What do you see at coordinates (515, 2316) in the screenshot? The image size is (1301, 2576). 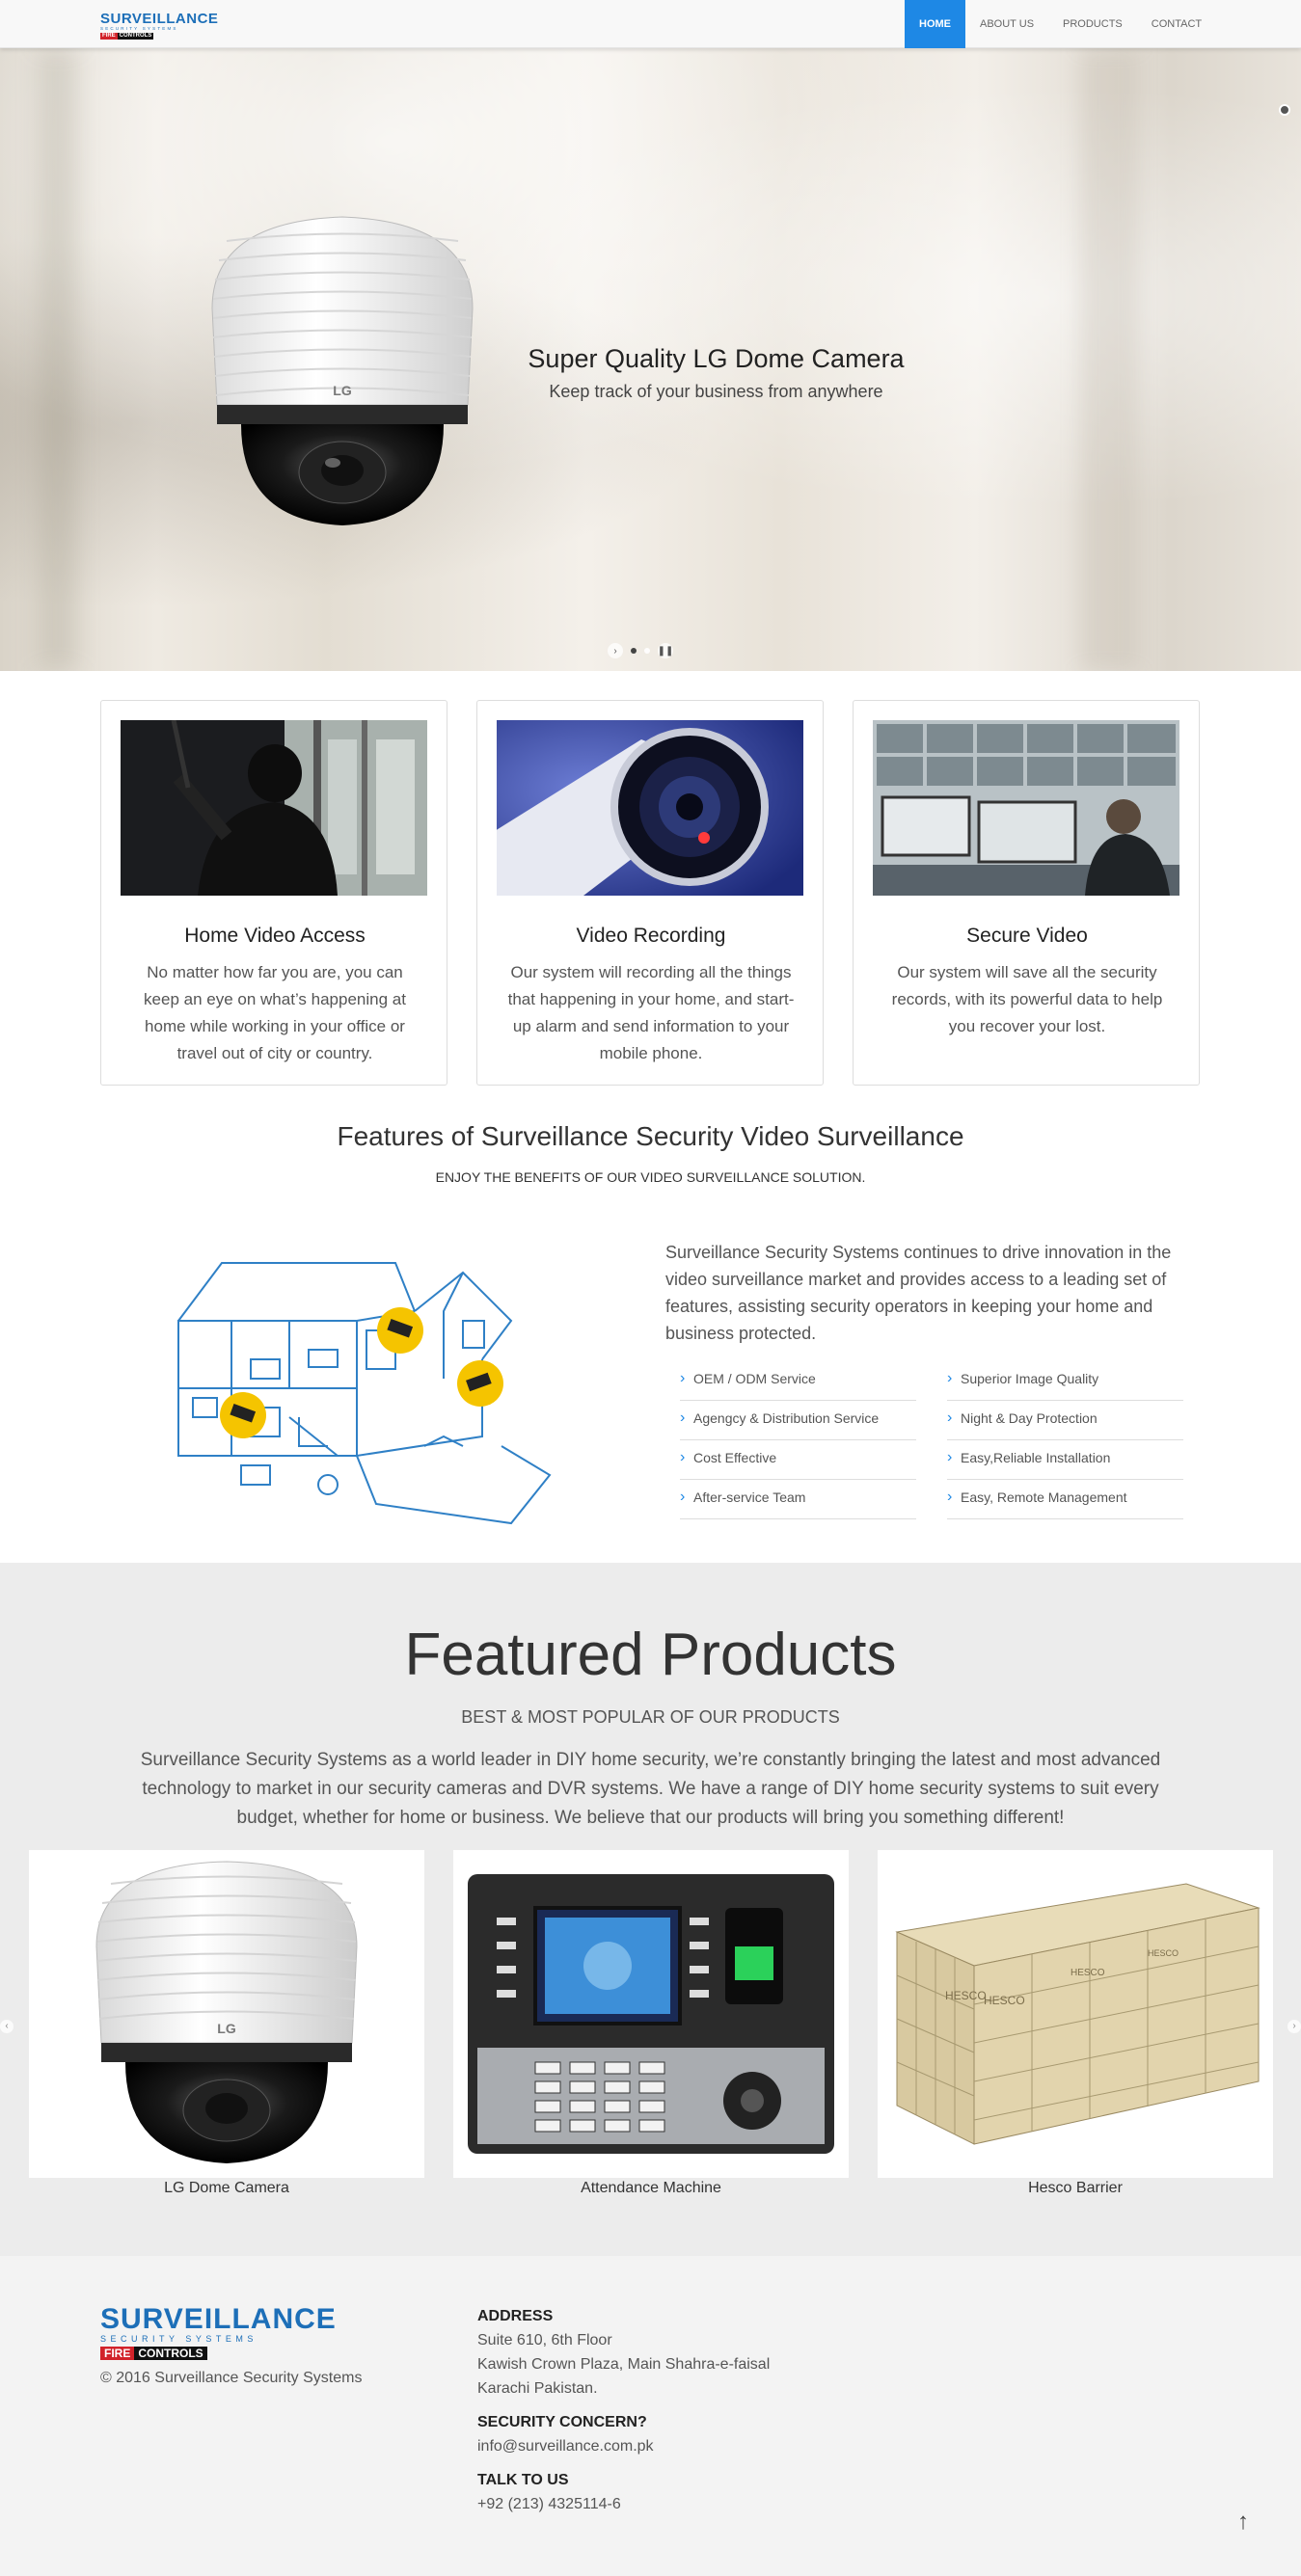 I see `address-label: ADDRESS` at bounding box center [515, 2316].